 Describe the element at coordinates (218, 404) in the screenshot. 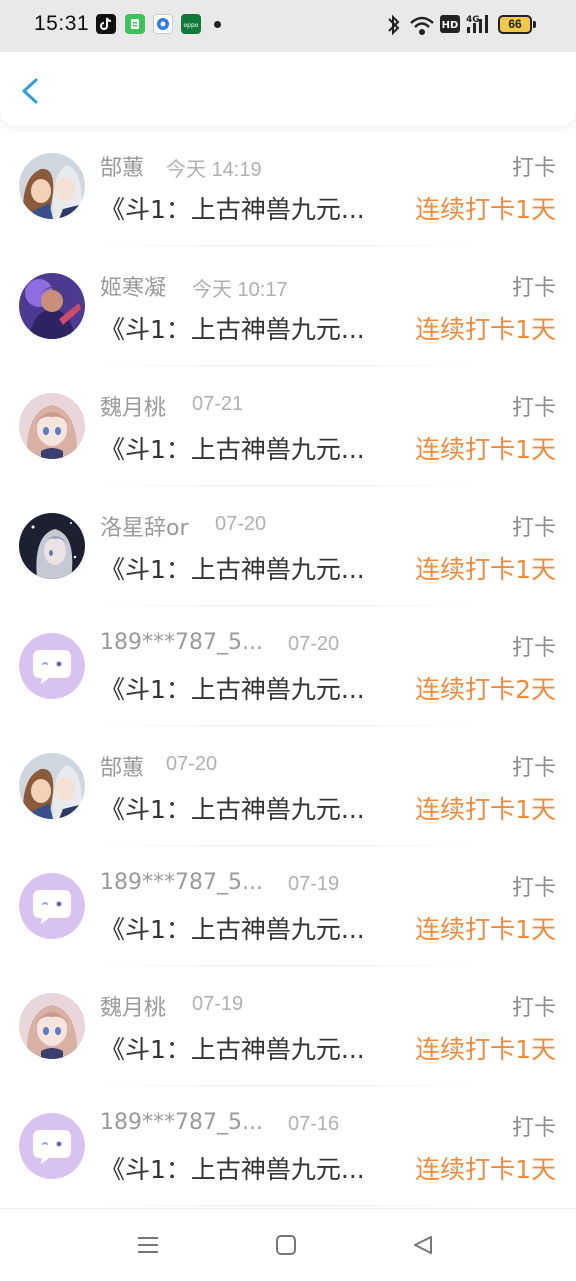

I see `post-time: 07-21` at that location.